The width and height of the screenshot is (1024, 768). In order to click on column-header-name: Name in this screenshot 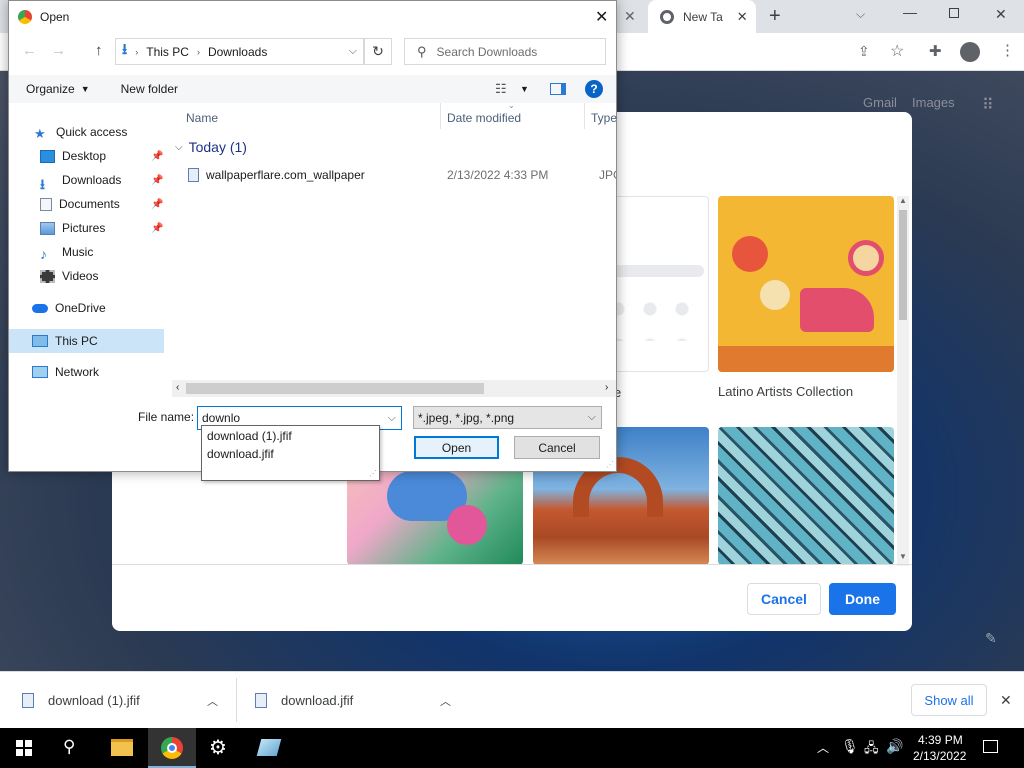, I will do `click(202, 118)`.